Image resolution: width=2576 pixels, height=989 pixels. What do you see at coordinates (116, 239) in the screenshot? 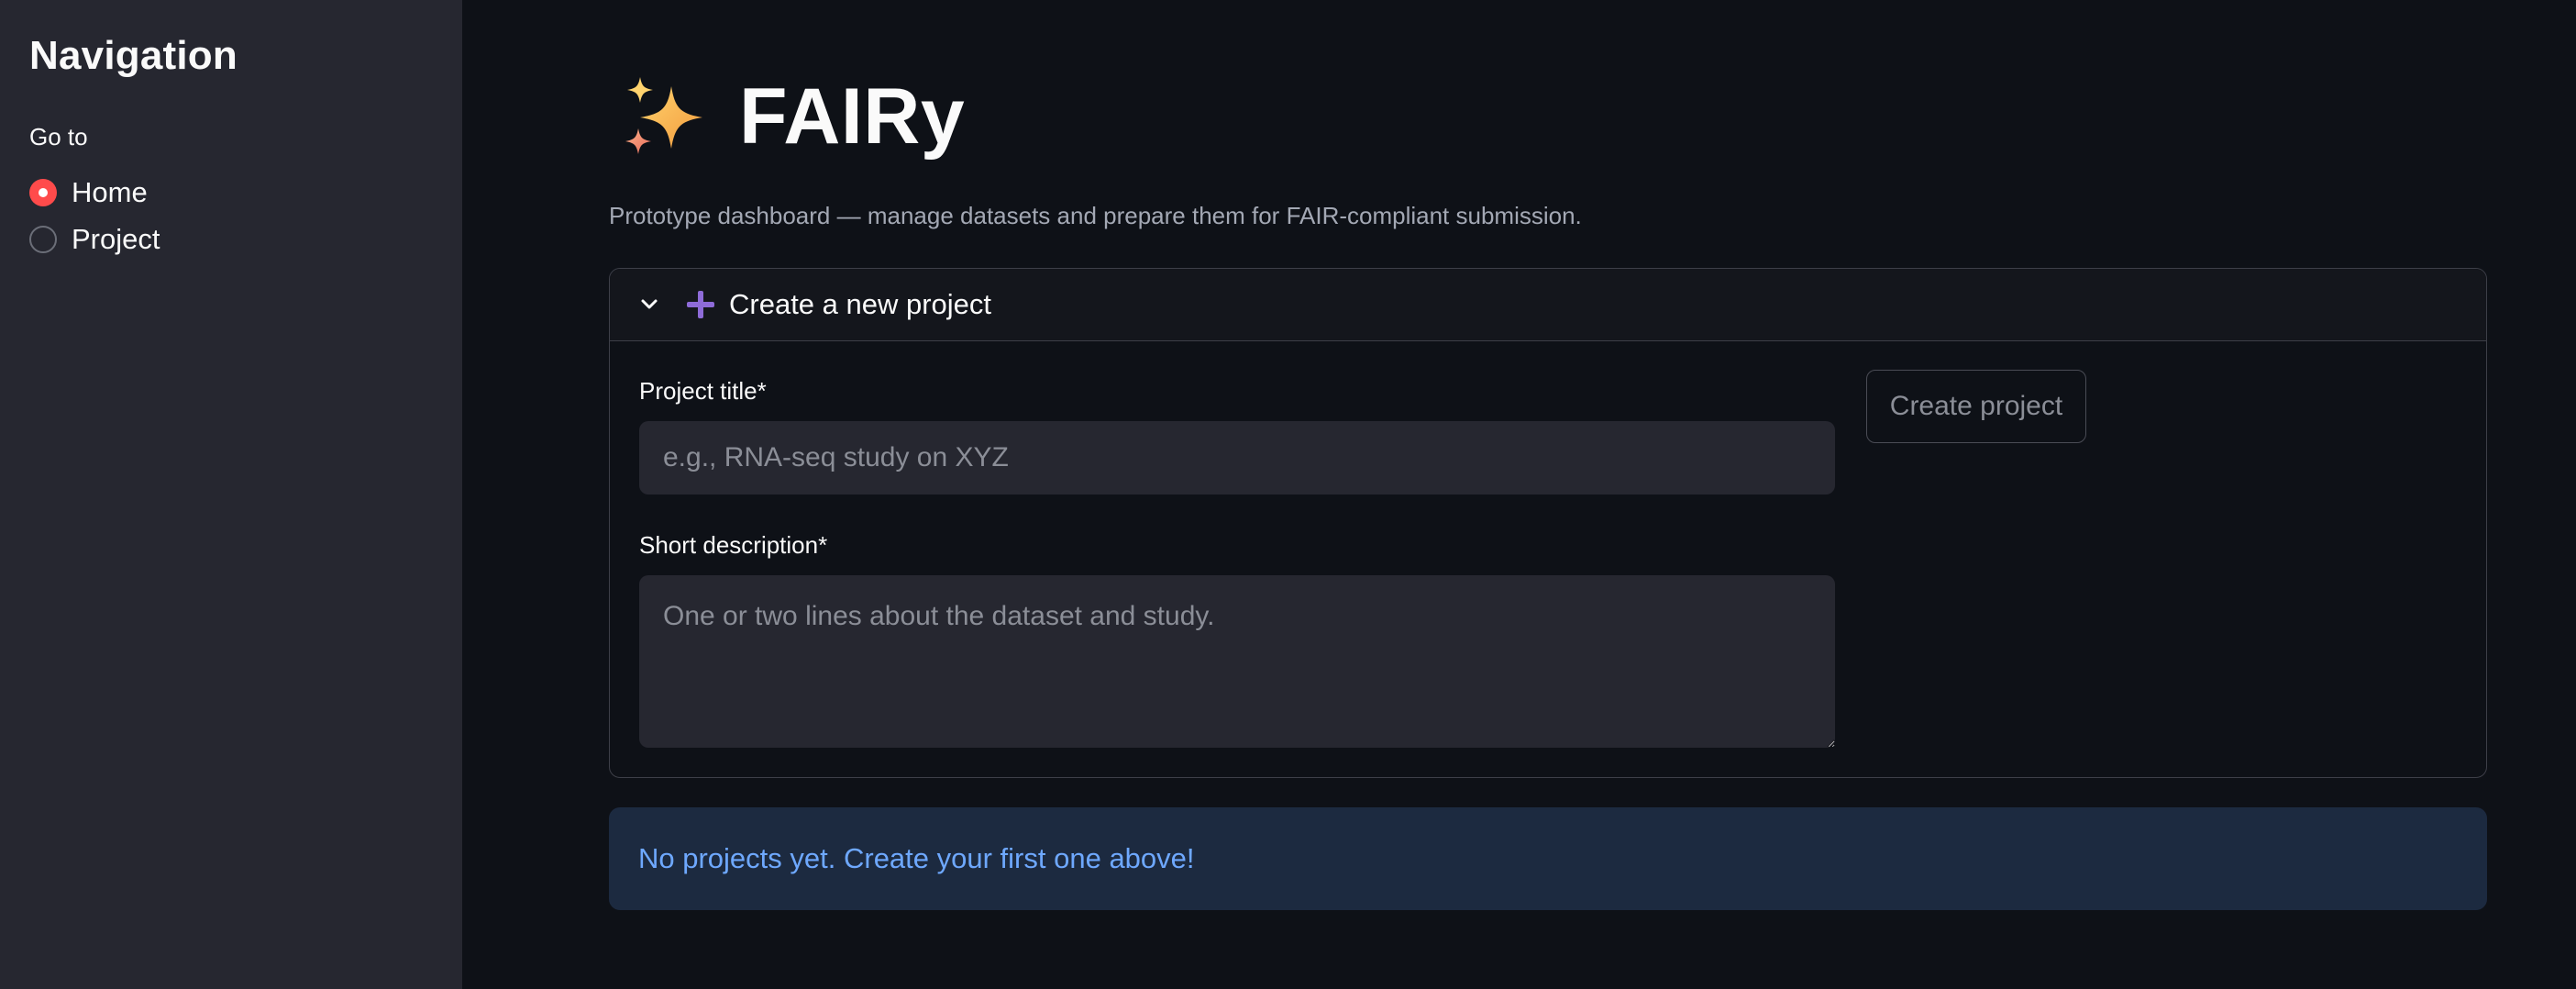
I see `radio-label-project: Project` at bounding box center [116, 239].